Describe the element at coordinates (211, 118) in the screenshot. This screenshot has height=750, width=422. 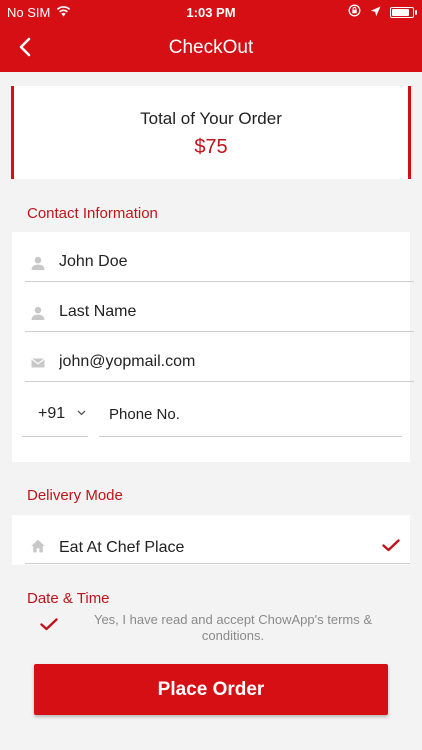
I see `order-total-label: Total of Your Order` at that location.